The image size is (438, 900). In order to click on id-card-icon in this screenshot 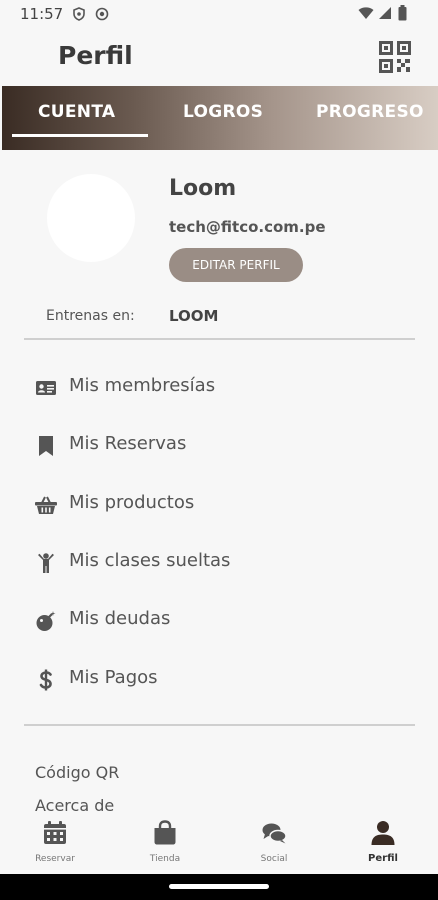, I will do `click(46, 388)`.